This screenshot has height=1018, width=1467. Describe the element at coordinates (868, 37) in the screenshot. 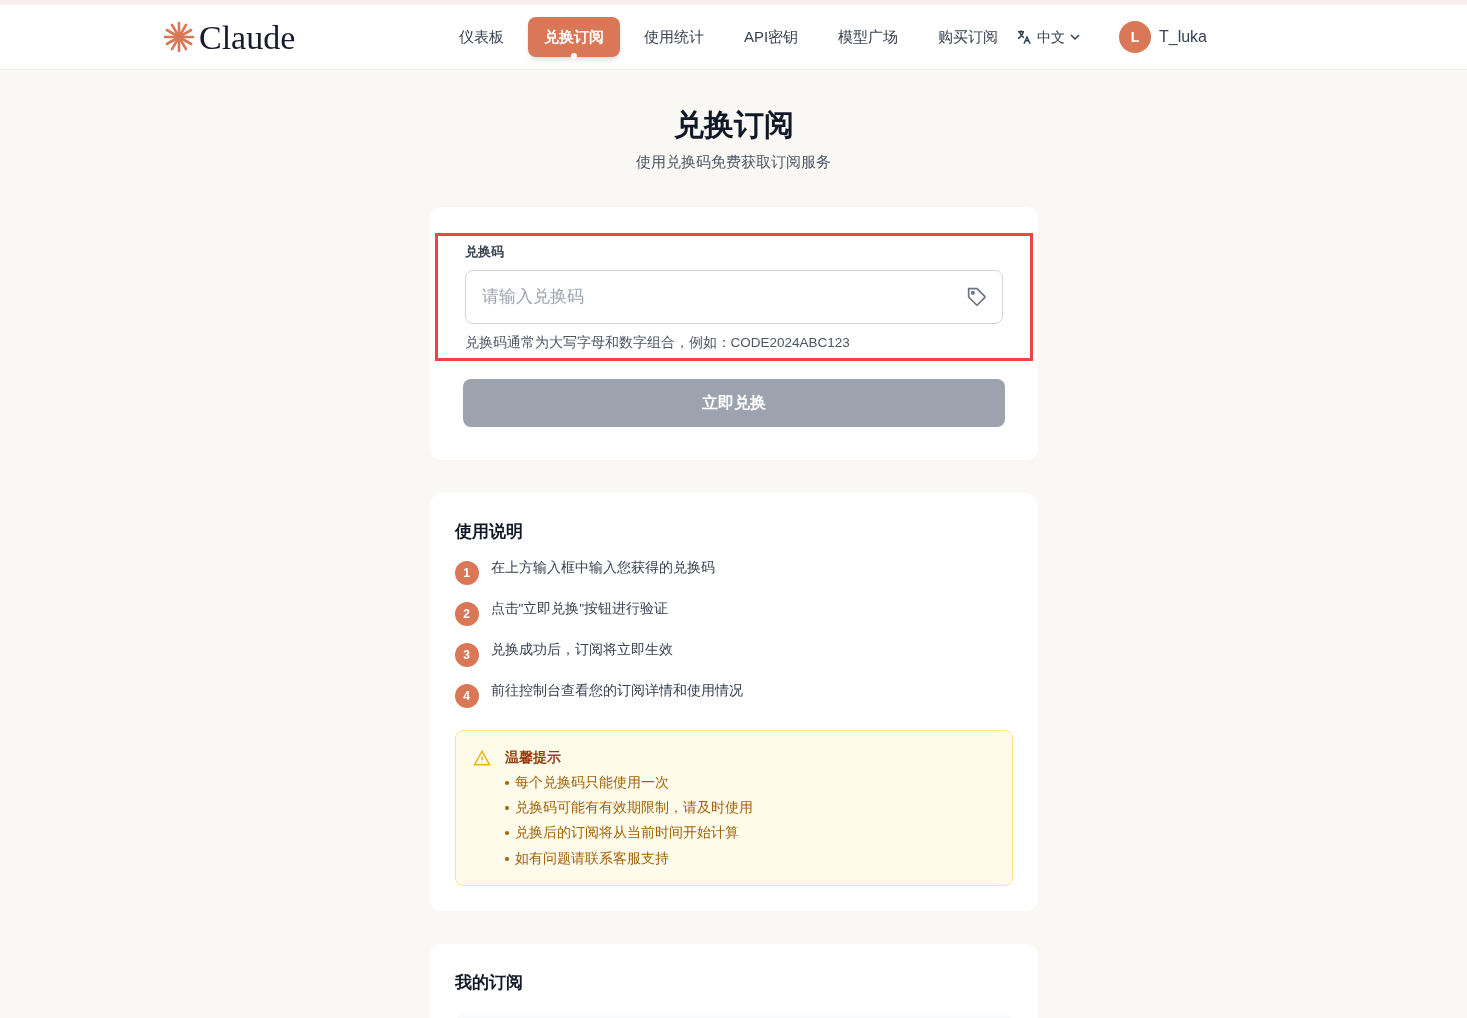

I see `nav-tab: 模型广场` at that location.